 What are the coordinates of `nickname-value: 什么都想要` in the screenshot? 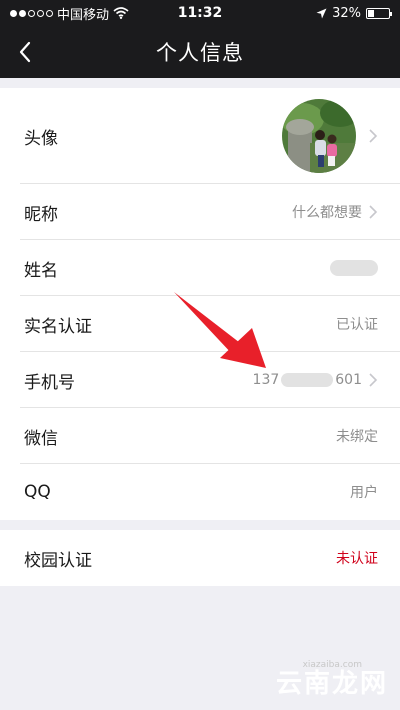 It's located at (327, 213).